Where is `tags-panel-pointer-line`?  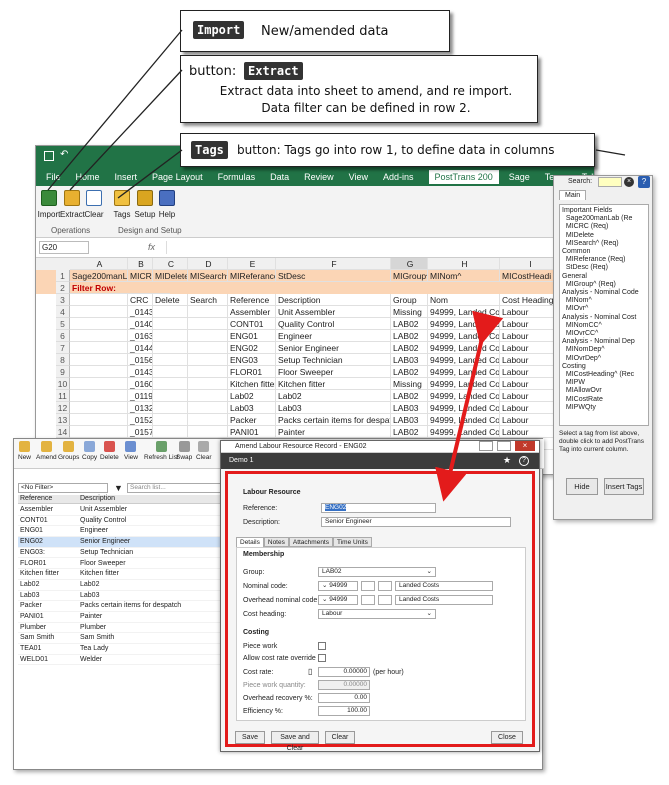
tags-panel-pointer-line is located at coordinates (610, 152).